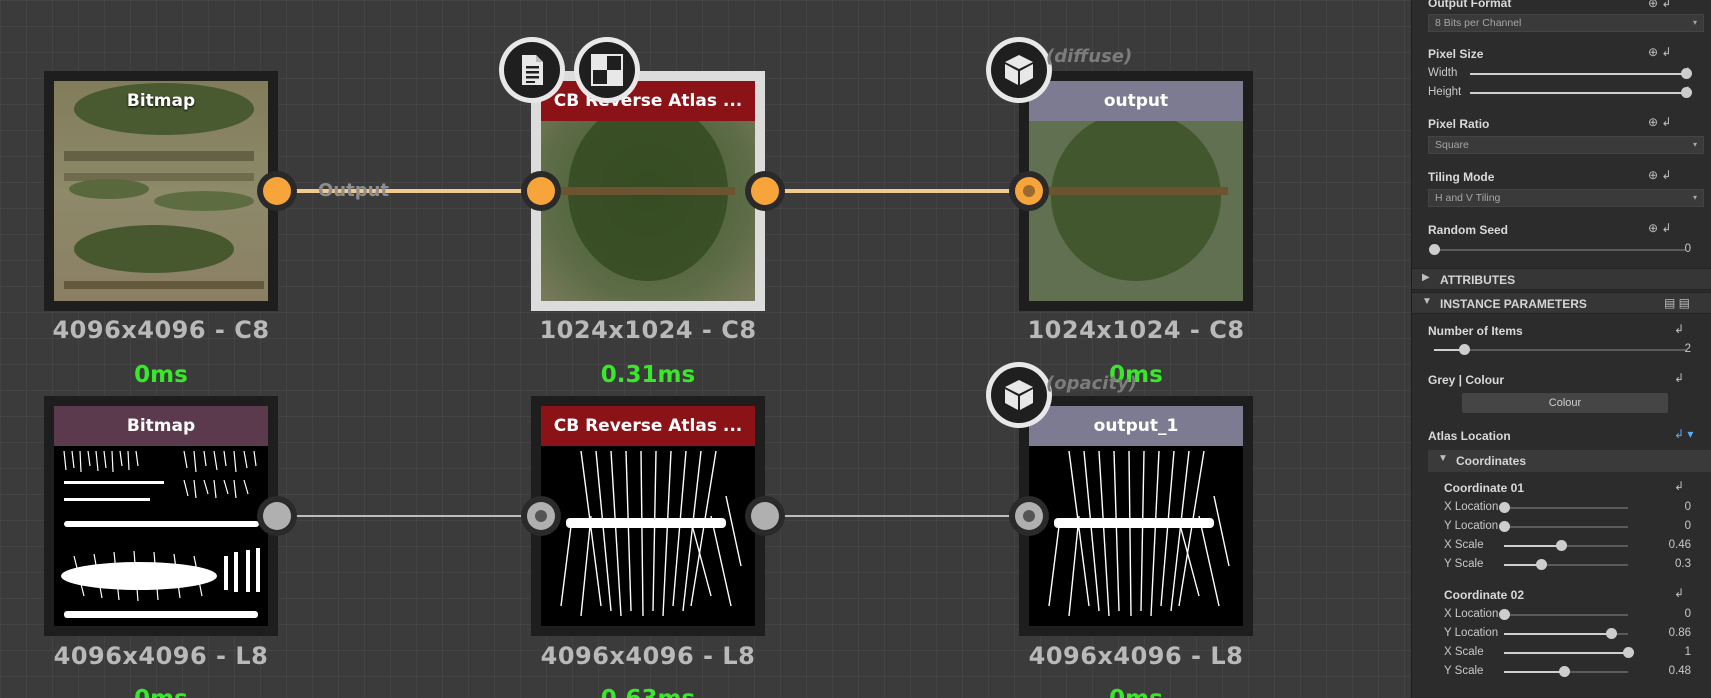 The width and height of the screenshot is (1711, 698). What do you see at coordinates (1452, 145) in the screenshot?
I see `pixel-ratio-value: Square` at bounding box center [1452, 145].